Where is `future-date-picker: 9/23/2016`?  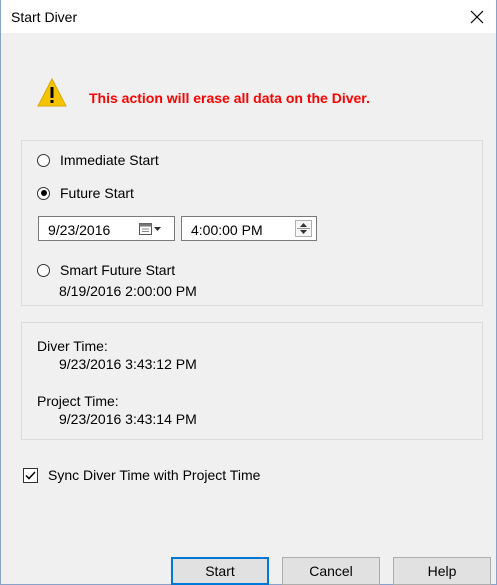
future-date-picker: 9/23/2016 is located at coordinates (106, 228).